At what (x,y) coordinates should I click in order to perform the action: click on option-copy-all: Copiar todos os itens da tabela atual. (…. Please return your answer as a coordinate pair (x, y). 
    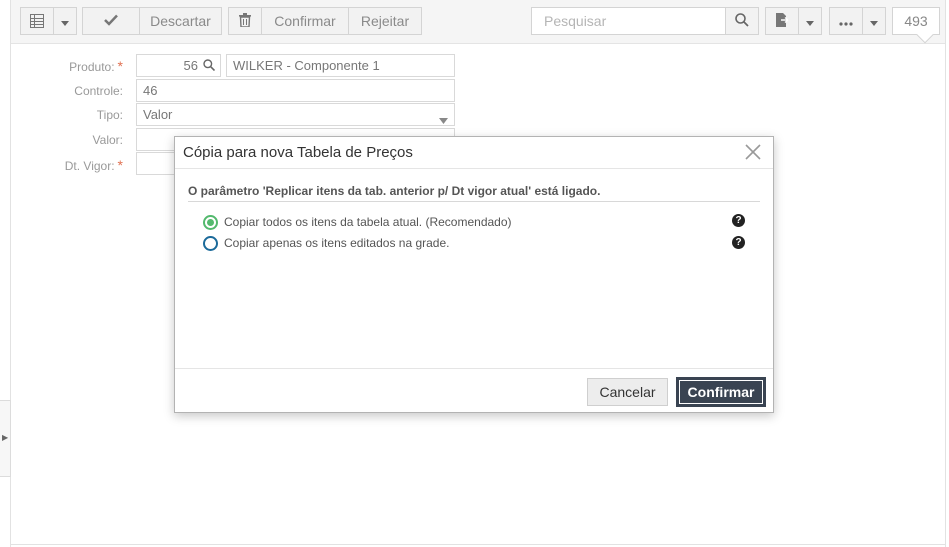
    Looking at the image, I should click on (357, 222).